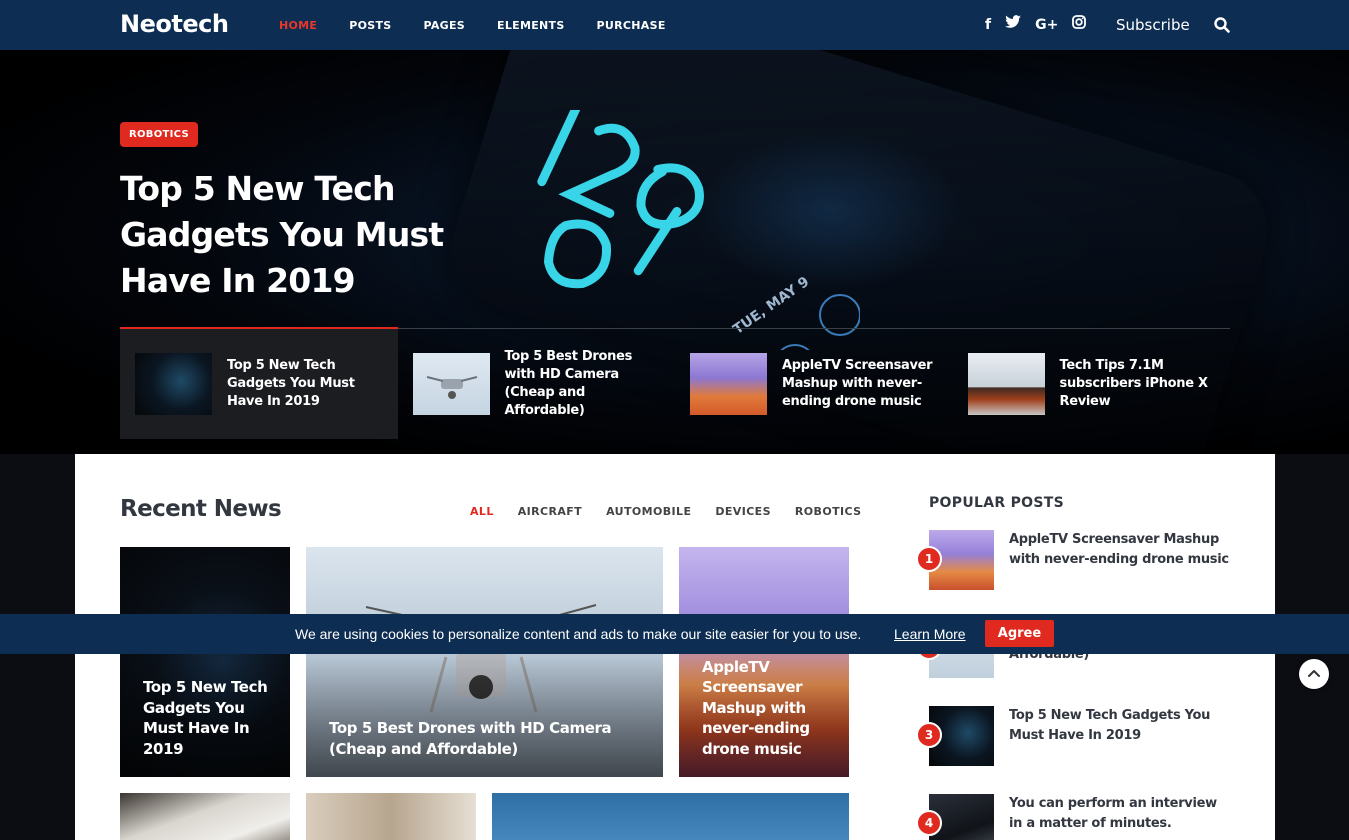  I want to click on recent-news-heading: Recent News, so click(201, 509).